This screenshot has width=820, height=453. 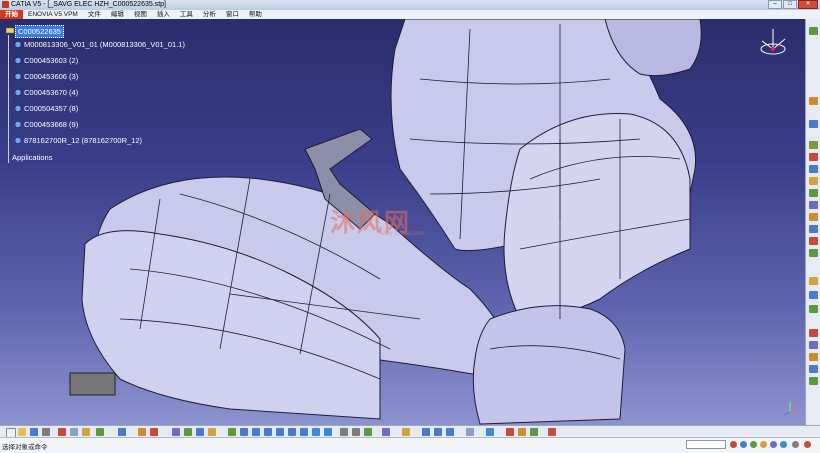 I want to click on status-bar: 选择对象或命令, so click(x=410, y=445).